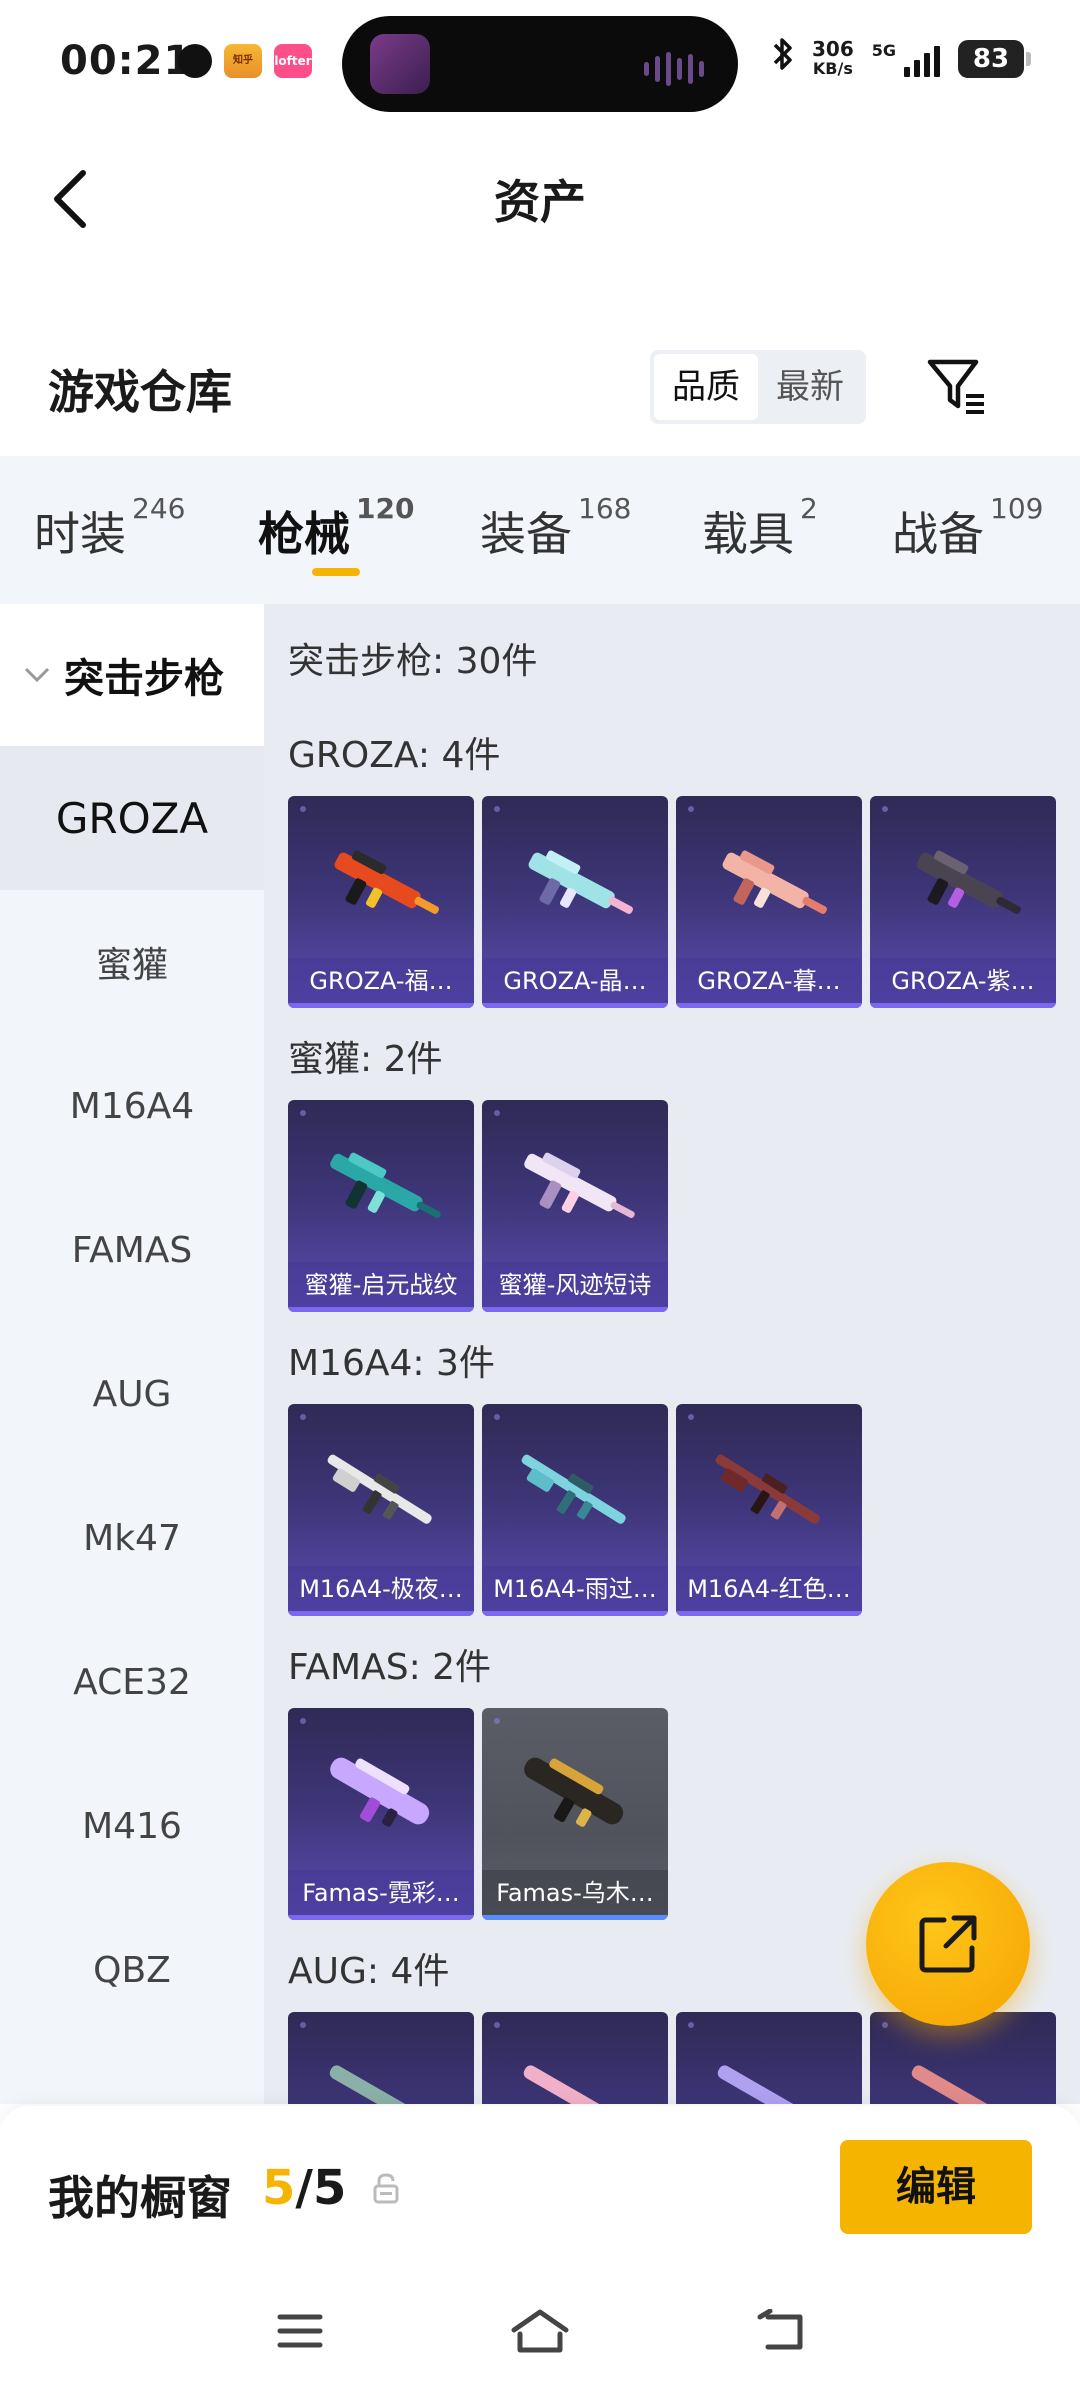  What do you see at coordinates (906, 59) in the screenshot?
I see `signal-icon: 5G` at bounding box center [906, 59].